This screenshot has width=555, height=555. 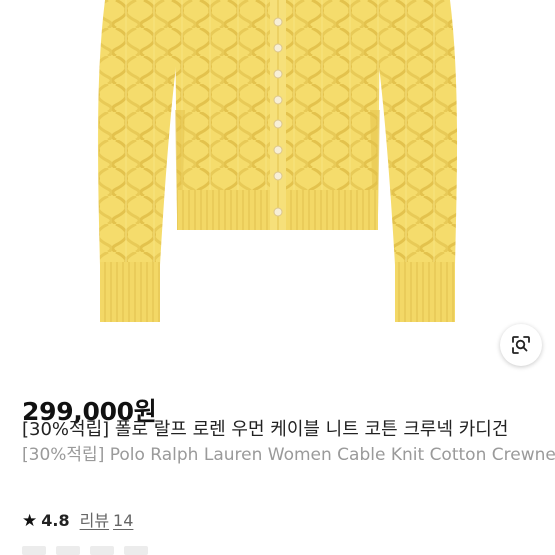 I want to click on lens-icon, so click(x=521, y=345).